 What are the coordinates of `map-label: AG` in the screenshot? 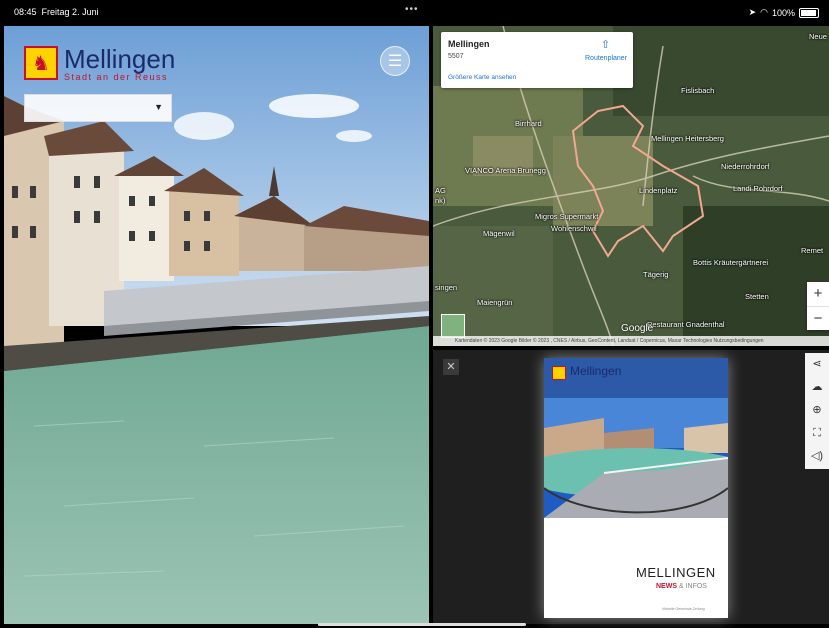 It's located at (440, 190).